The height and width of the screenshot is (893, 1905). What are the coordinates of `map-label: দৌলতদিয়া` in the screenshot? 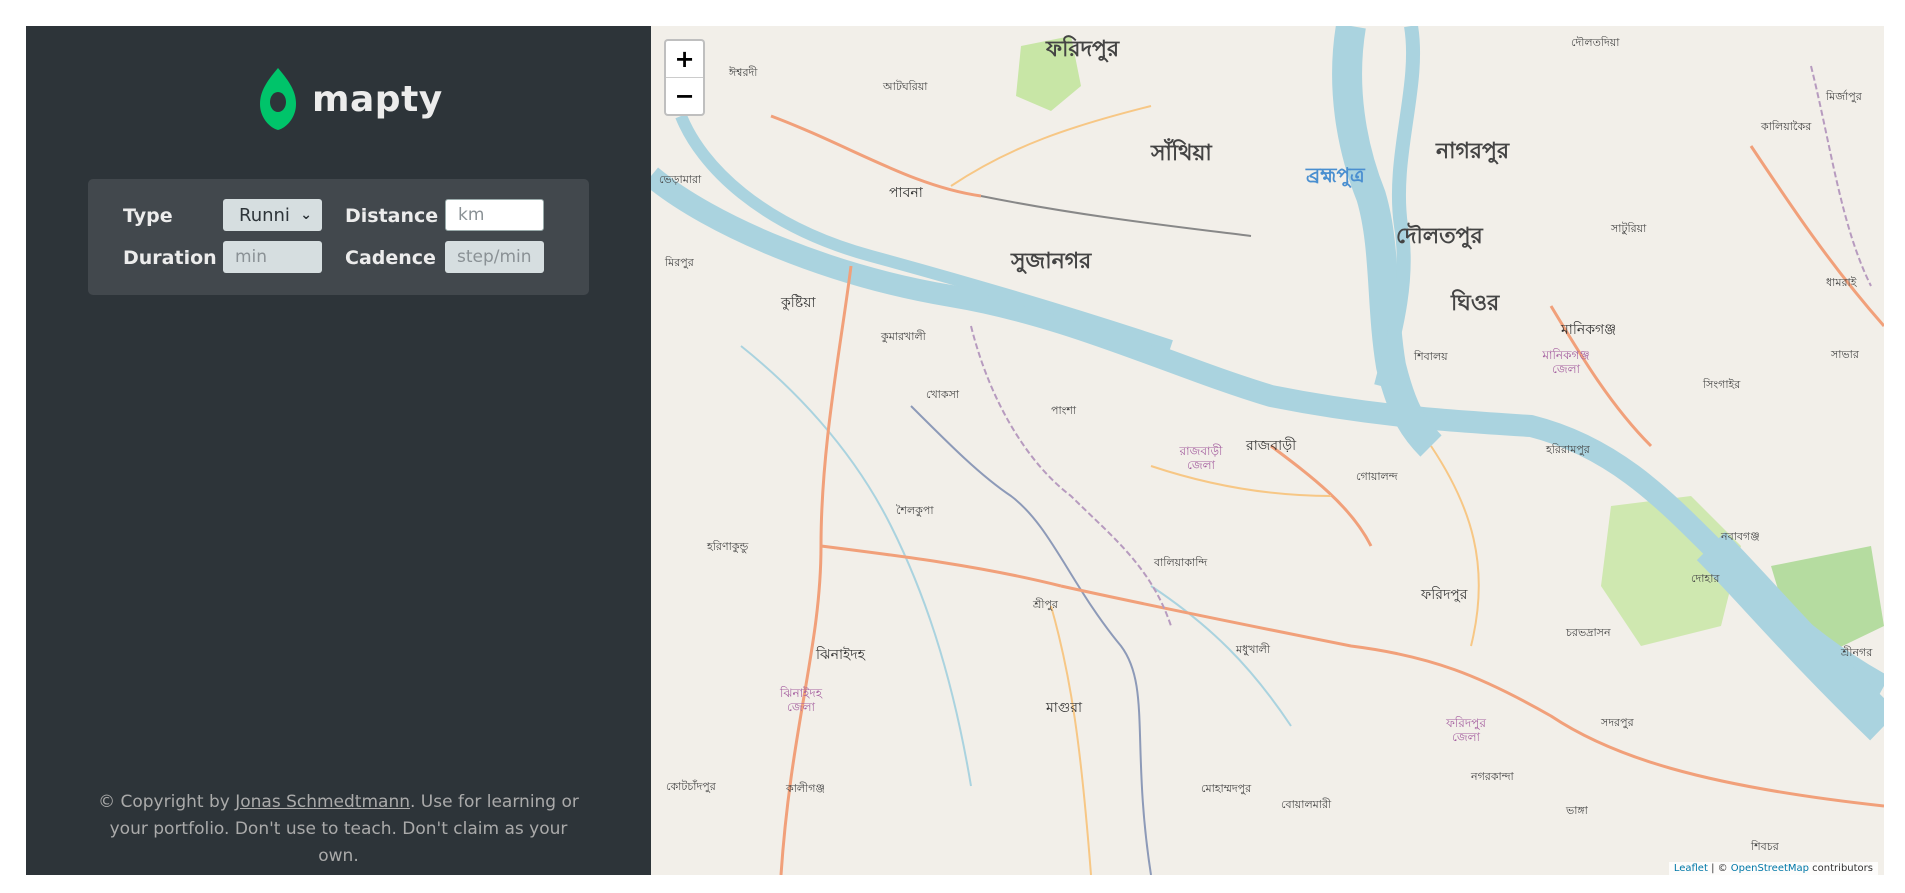 It's located at (1595, 42).